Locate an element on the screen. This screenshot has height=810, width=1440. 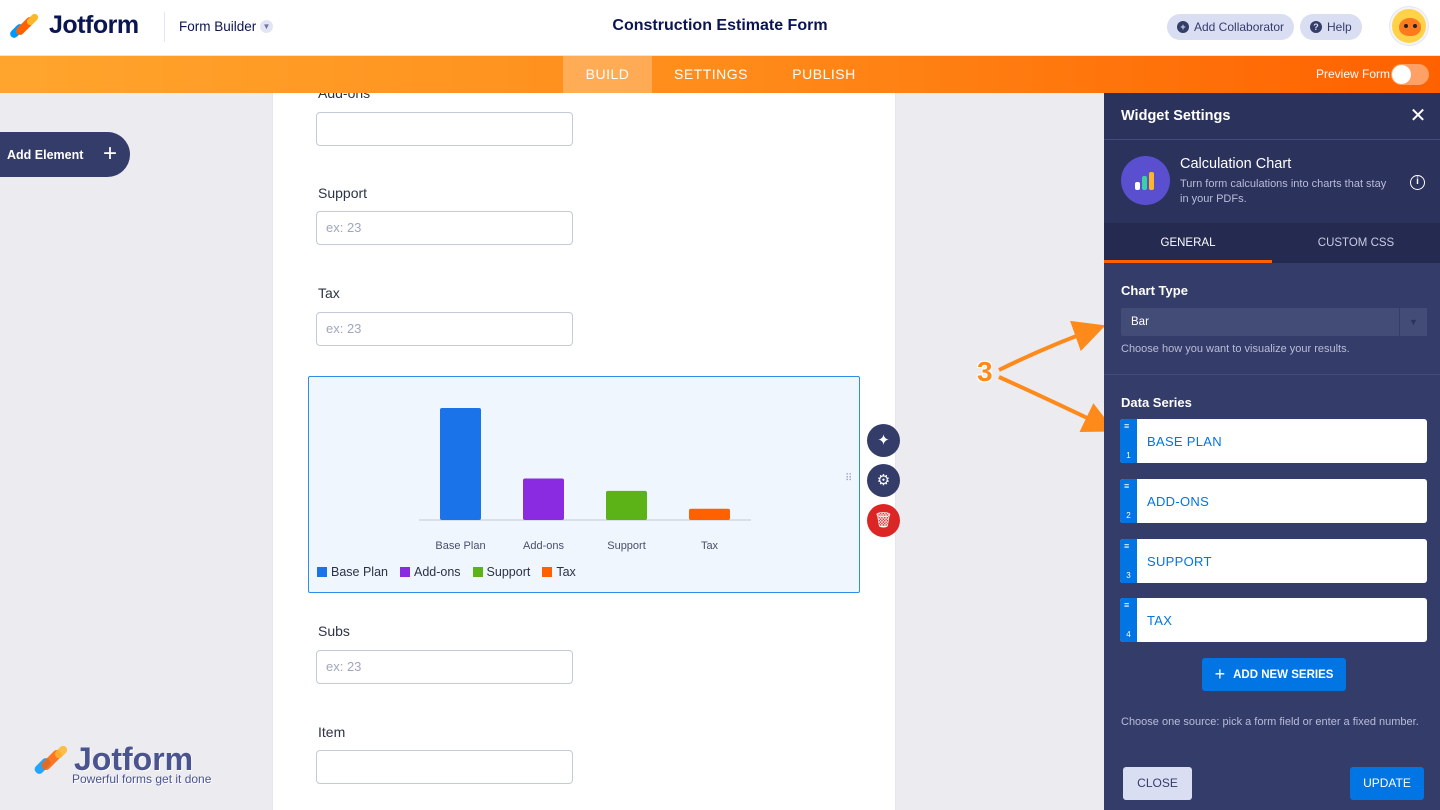
preview-form-label: Preview Form is located at coordinates (1353, 74).